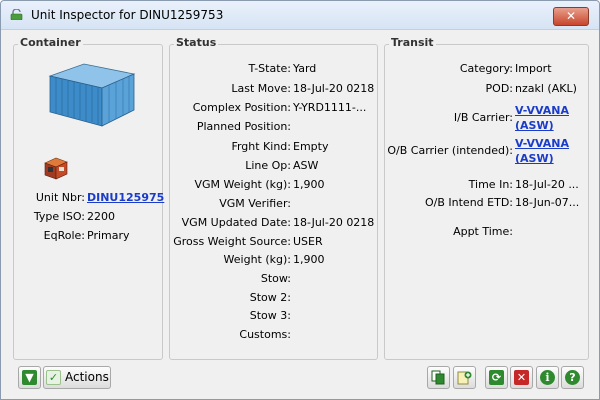 The width and height of the screenshot is (600, 400). I want to click on padlock-icon, so click(16, 14).